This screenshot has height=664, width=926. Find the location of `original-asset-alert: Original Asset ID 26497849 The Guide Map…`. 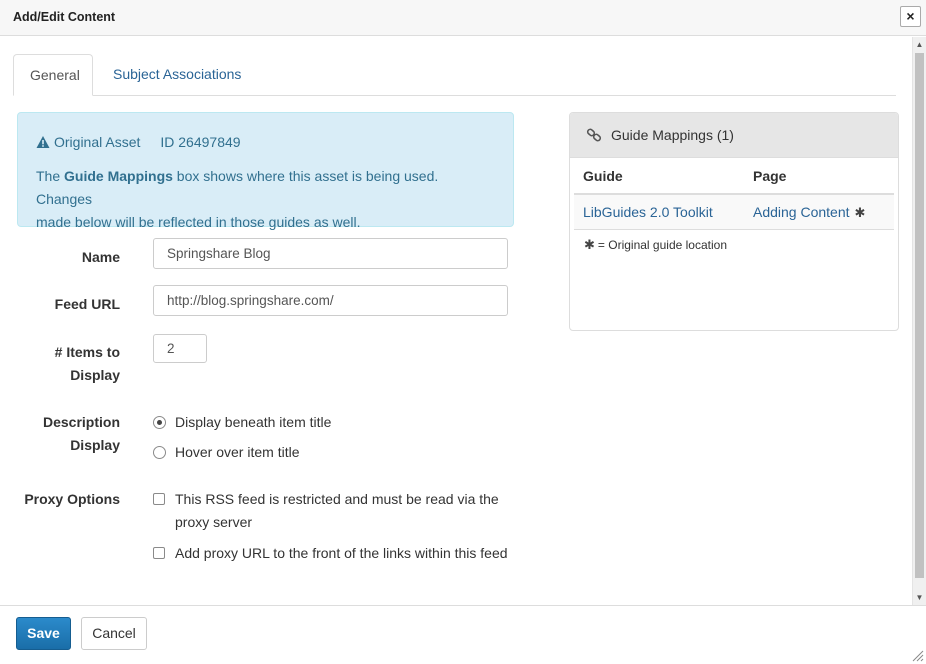

original-asset-alert: Original Asset ID 26497849 The Guide Map… is located at coordinates (265, 171).